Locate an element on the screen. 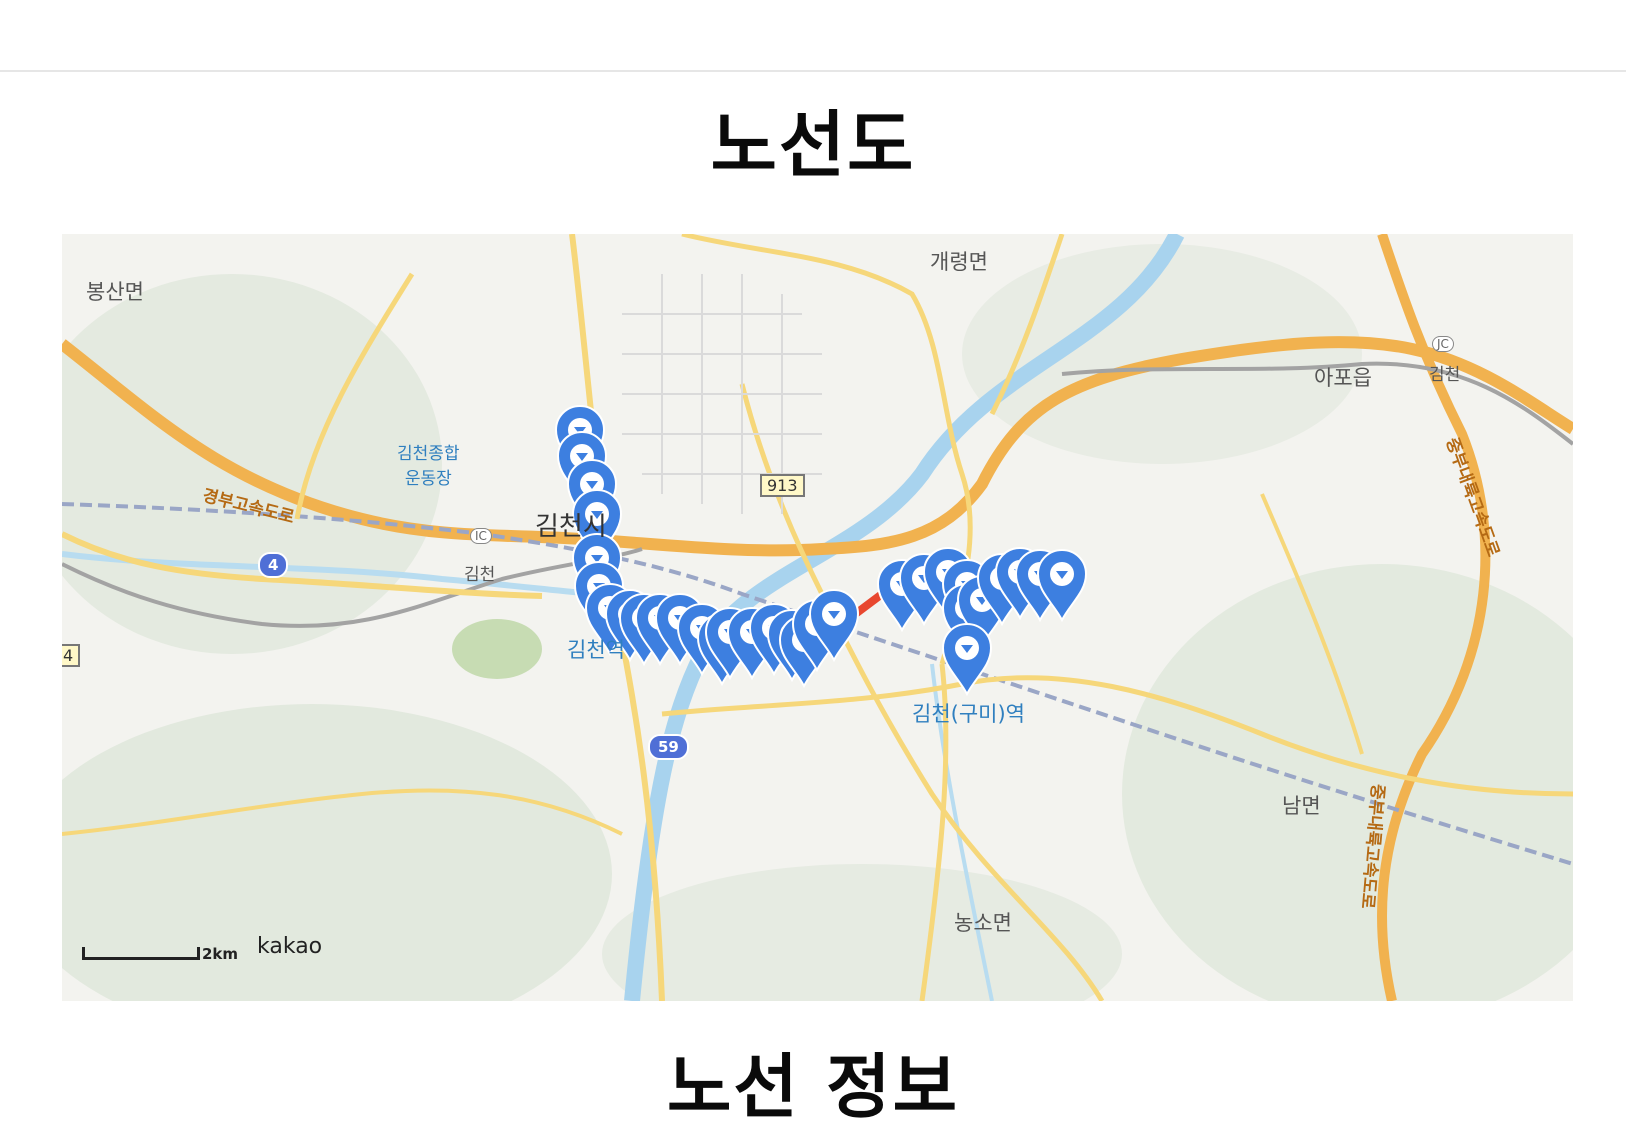  bus-stop-marker is located at coordinates (967, 659).